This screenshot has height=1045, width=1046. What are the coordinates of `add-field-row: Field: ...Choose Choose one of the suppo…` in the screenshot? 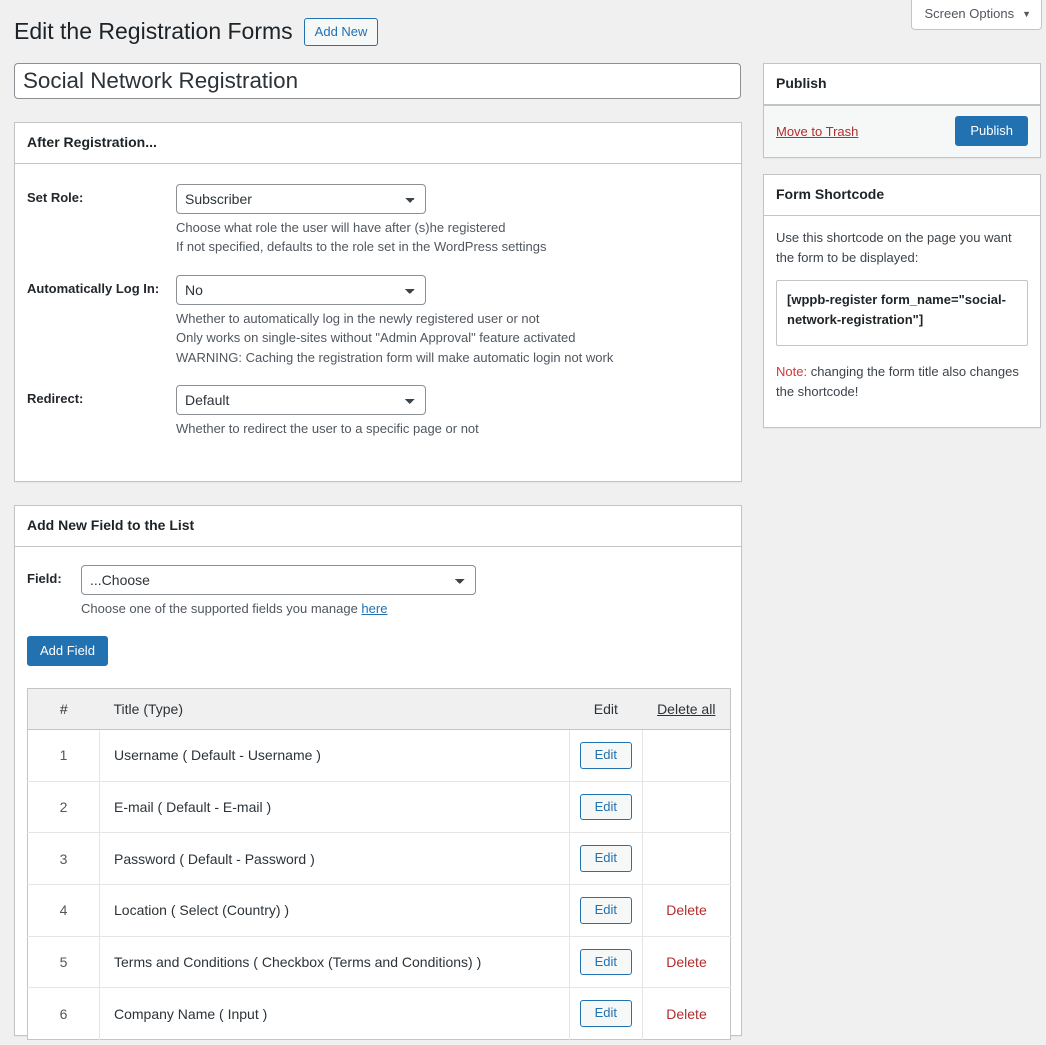 It's located at (378, 583).